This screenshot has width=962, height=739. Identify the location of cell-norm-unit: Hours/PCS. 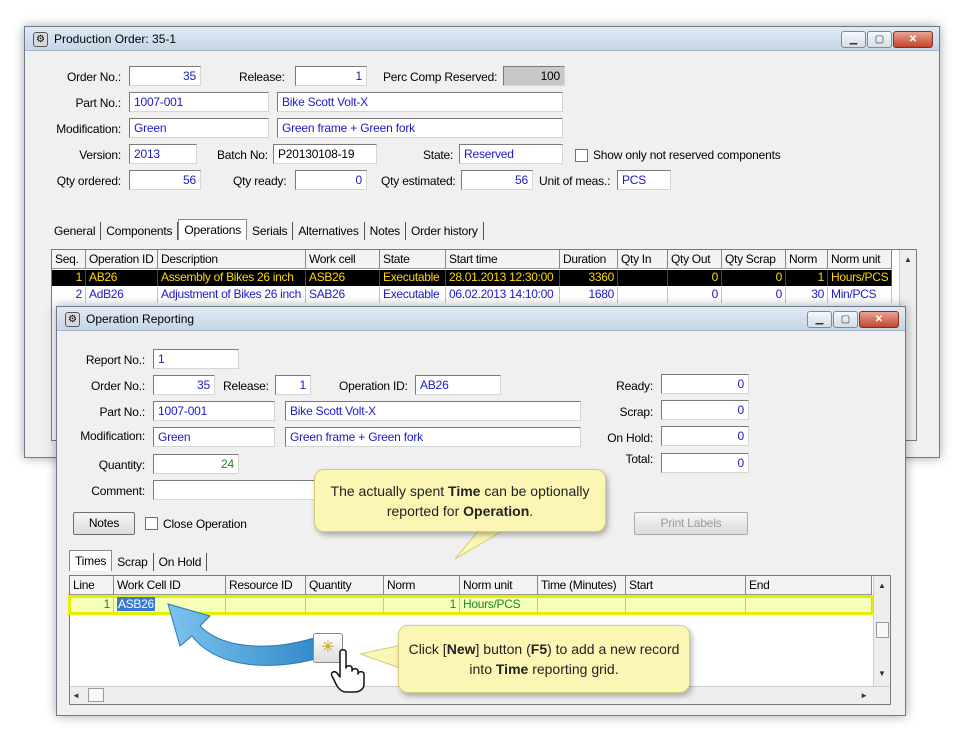
(499, 605).